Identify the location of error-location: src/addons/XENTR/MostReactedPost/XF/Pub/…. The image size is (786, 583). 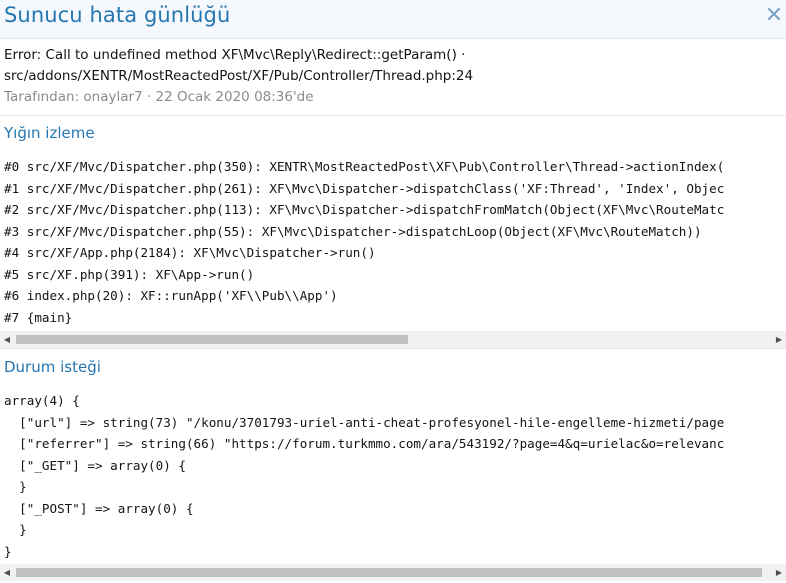
(239, 76).